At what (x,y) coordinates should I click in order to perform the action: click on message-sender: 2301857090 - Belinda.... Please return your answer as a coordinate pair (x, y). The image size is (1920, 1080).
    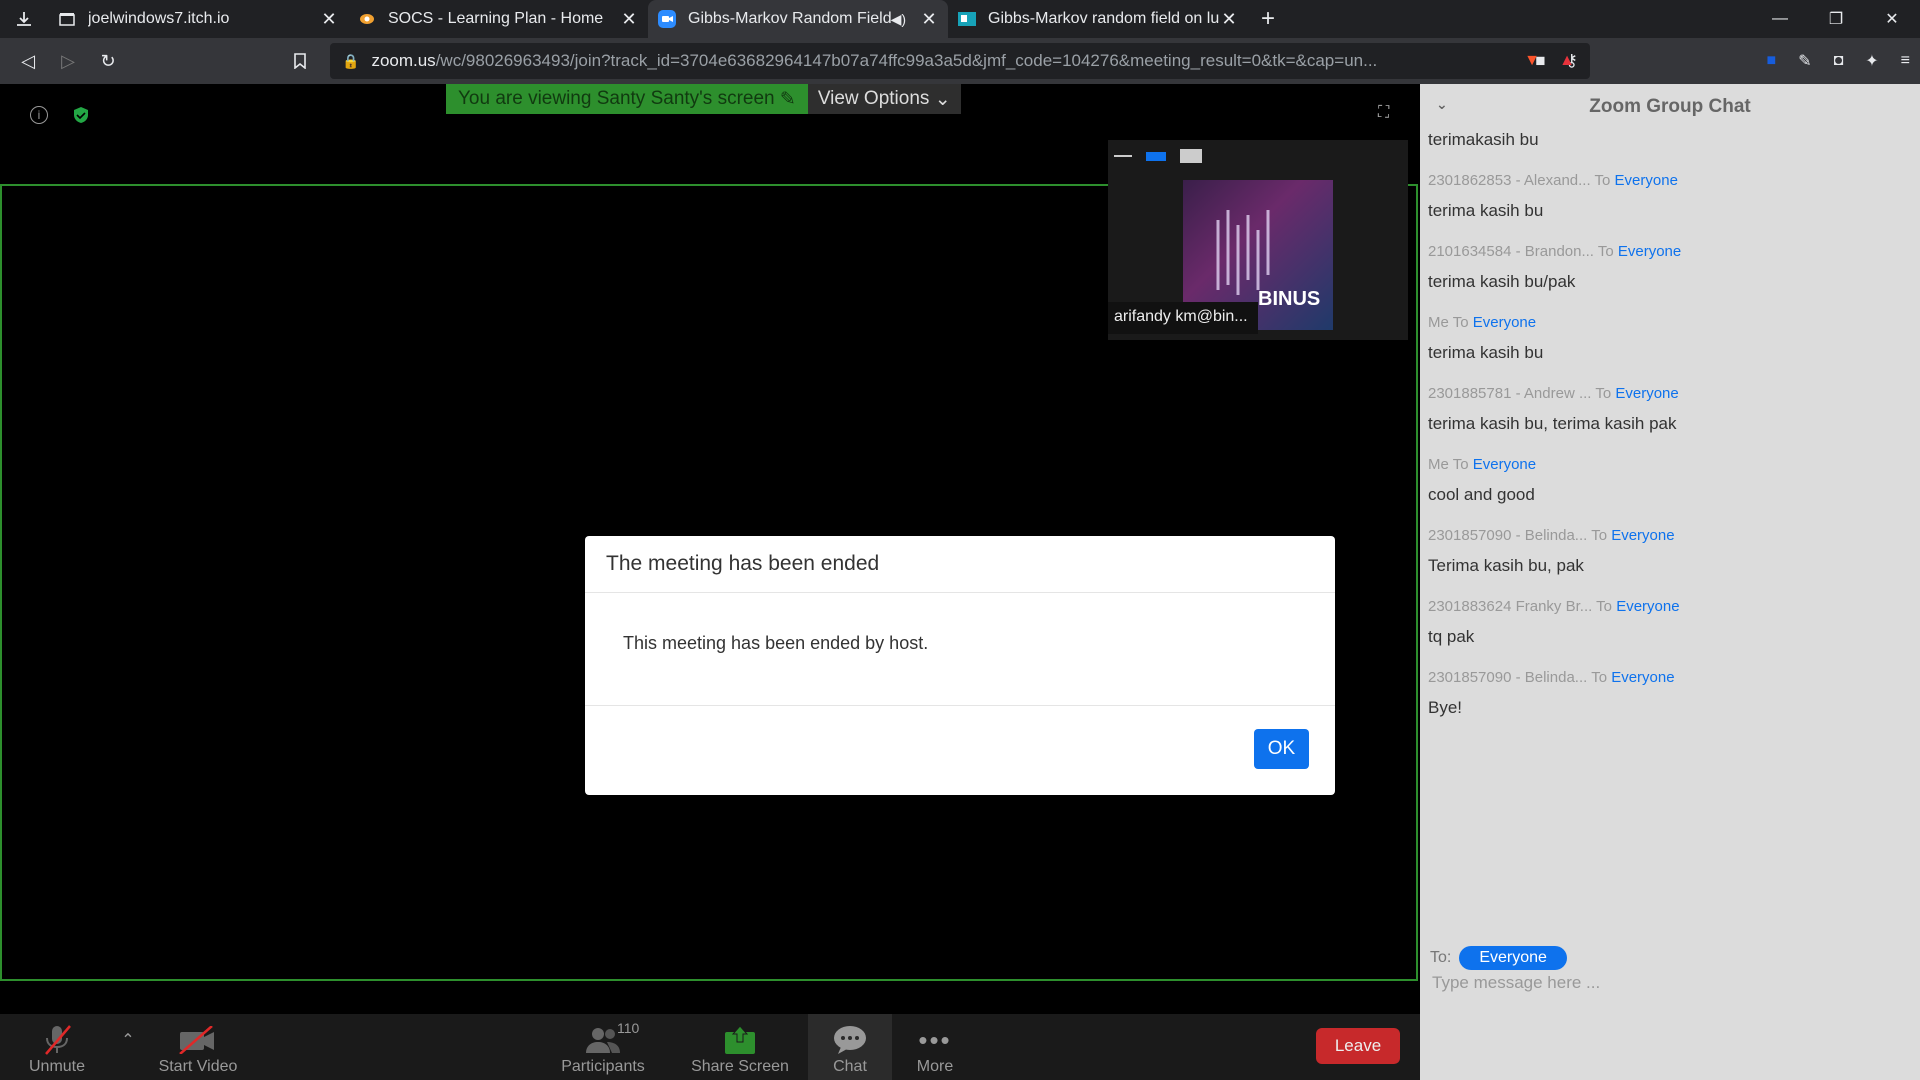
    Looking at the image, I should click on (1508, 535).